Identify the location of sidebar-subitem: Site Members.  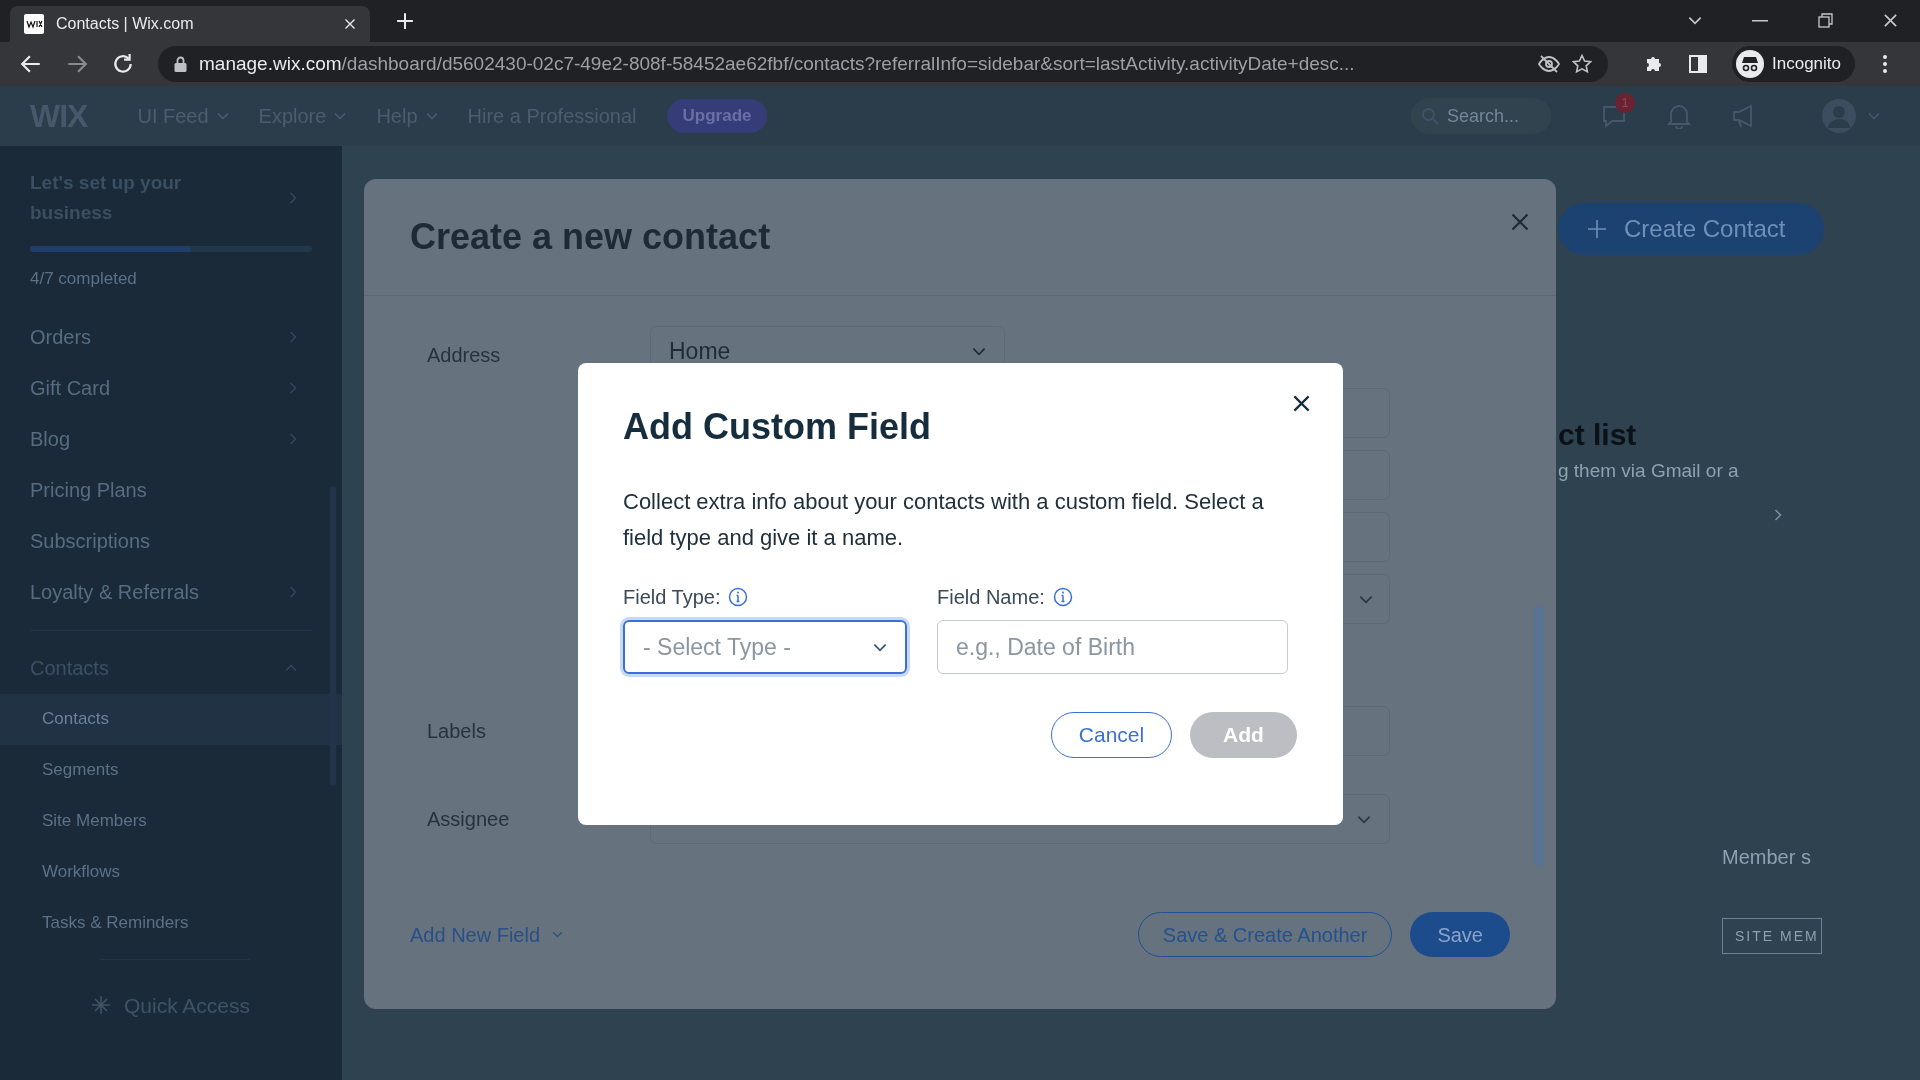
(171, 821).